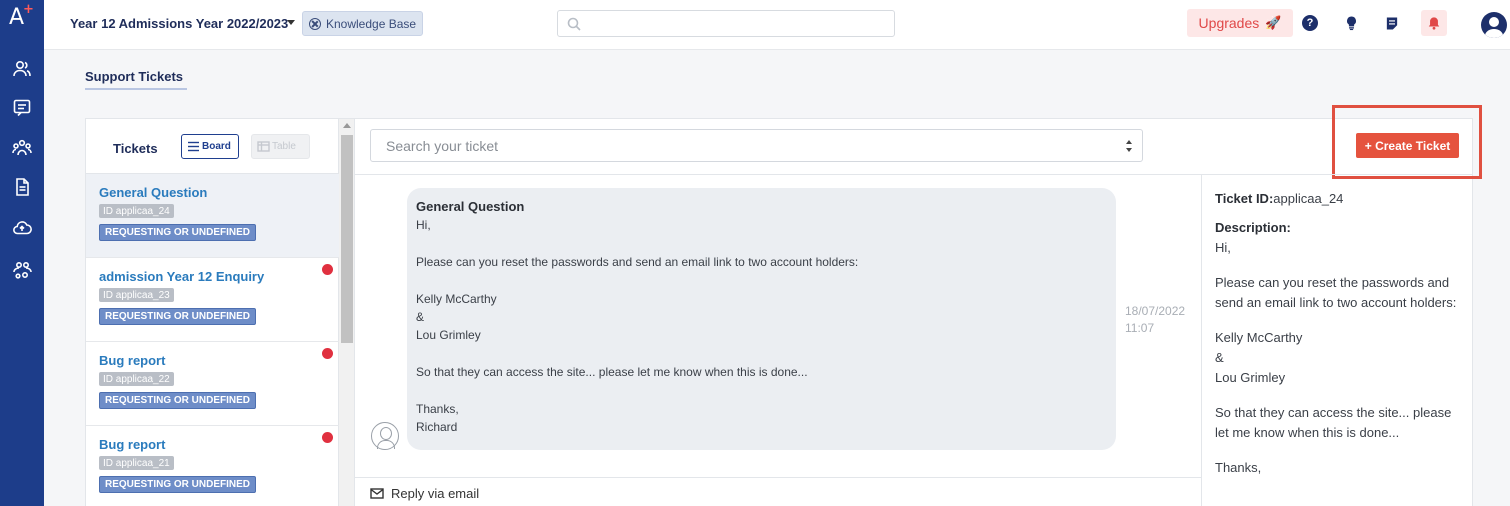 This screenshot has width=1510, height=506. What do you see at coordinates (136, 295) in the screenshot?
I see `ticket-id-badge: ID applicaa_23` at bounding box center [136, 295].